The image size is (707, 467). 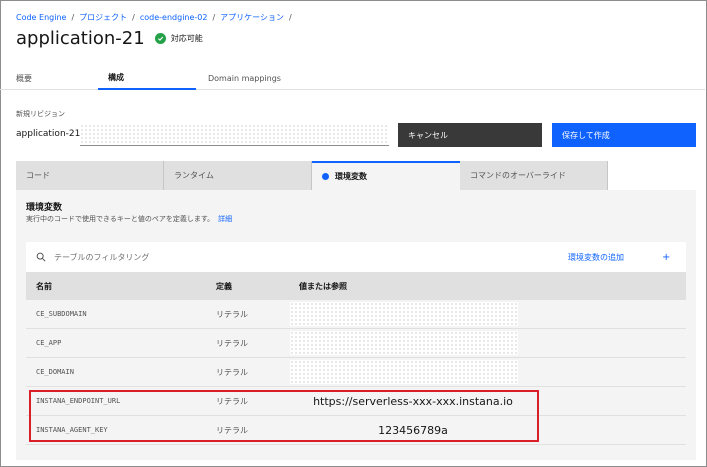 I want to click on header-name: 名前, so click(x=44, y=286).